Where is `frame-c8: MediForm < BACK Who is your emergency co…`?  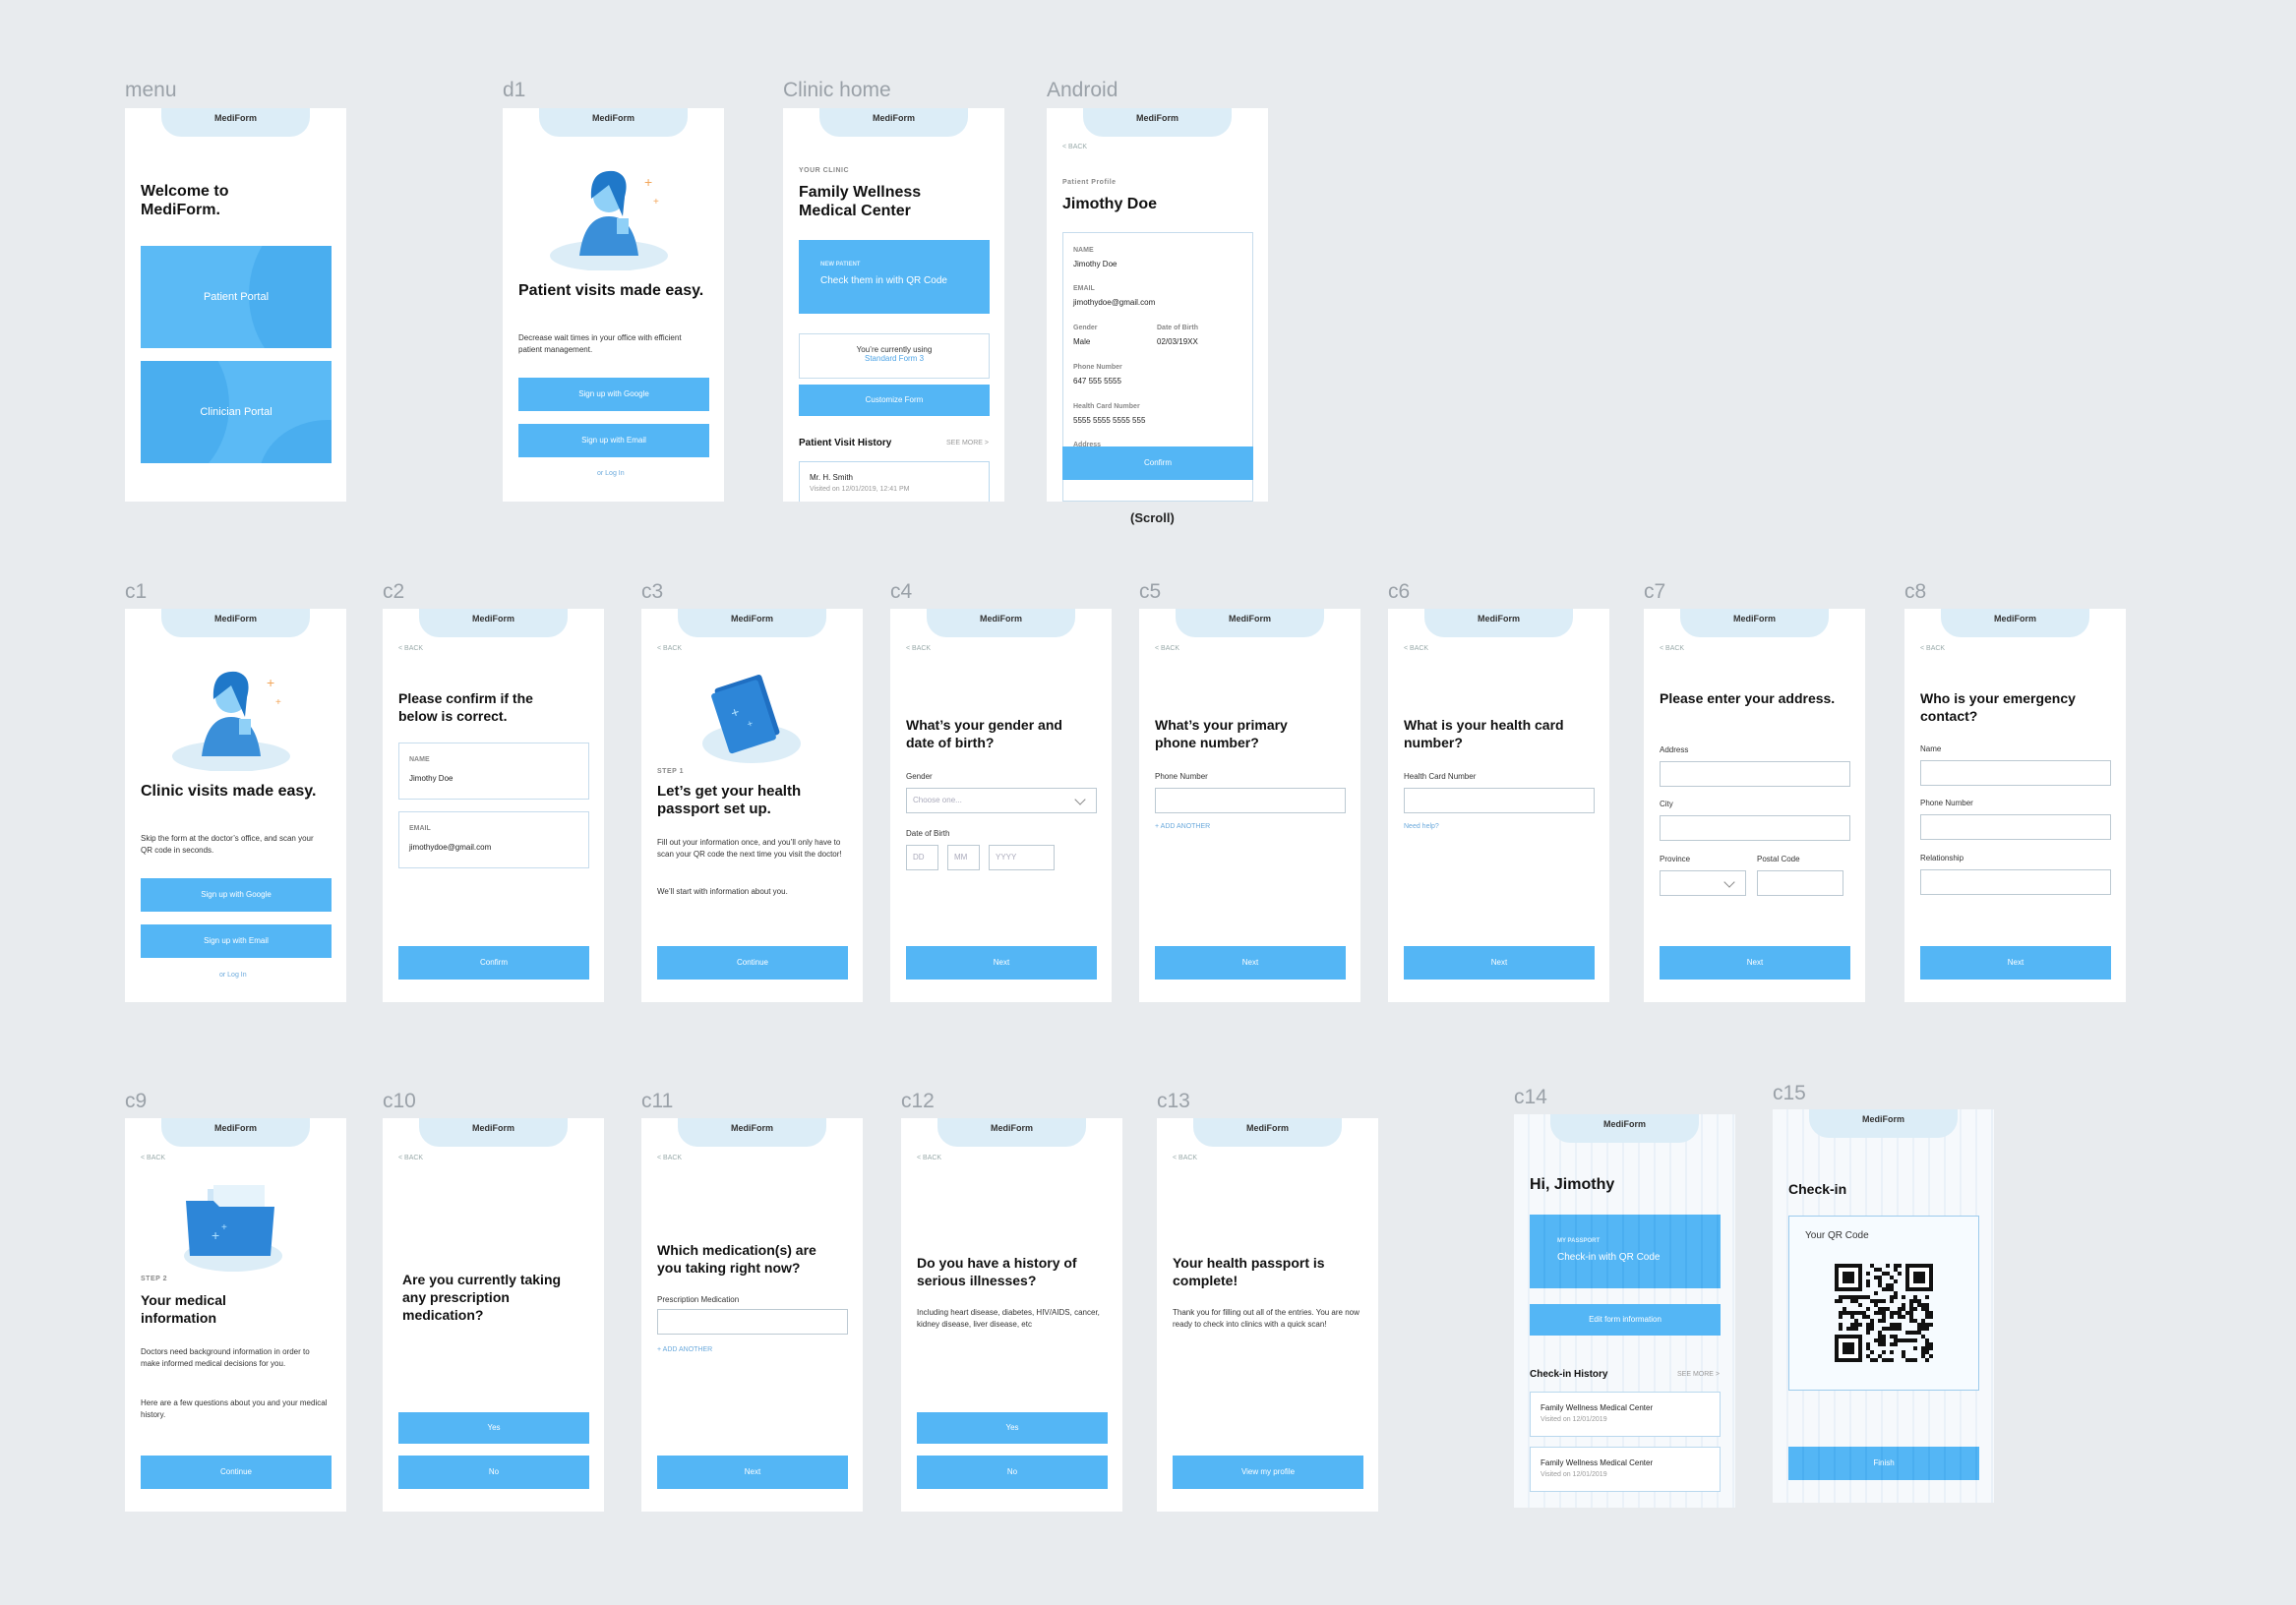
frame-c8: MediForm < BACK Who is your emergency co… is located at coordinates (2015, 805).